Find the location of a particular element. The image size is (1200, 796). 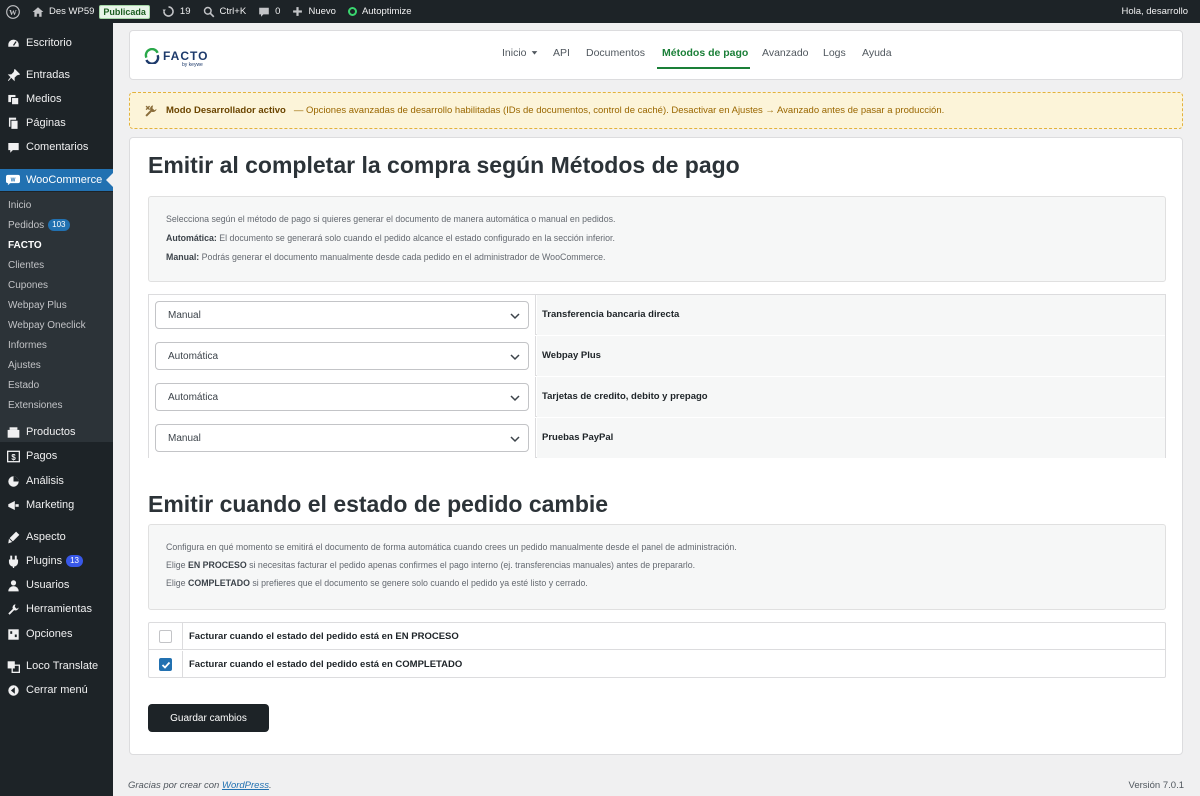

menu-item-entradas: Entradas is located at coordinates (56, 75).